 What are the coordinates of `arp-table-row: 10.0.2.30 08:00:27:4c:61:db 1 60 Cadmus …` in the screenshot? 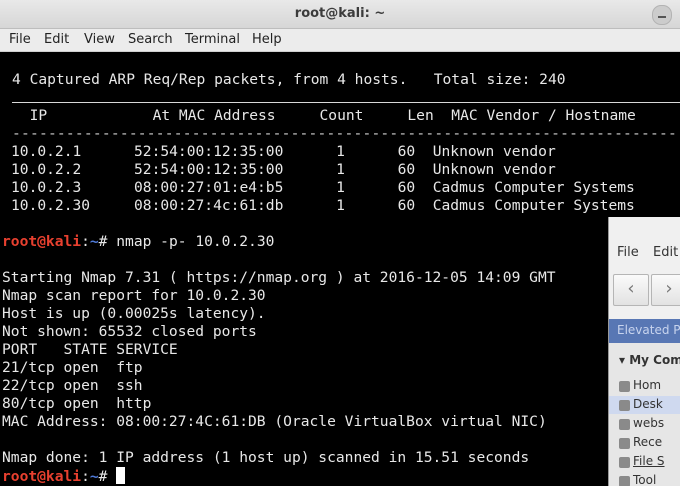 It's located at (323, 205).